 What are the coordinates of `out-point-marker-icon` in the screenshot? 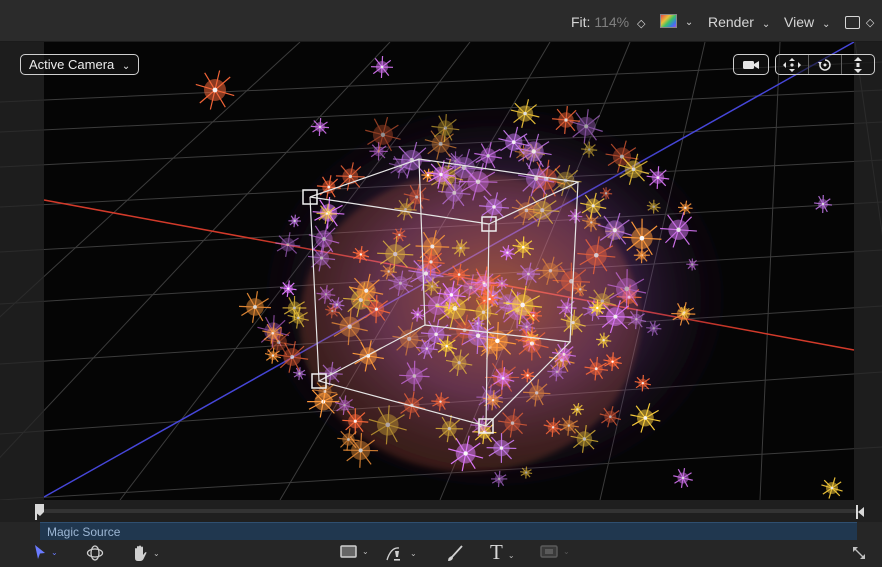 It's located at (861, 512).